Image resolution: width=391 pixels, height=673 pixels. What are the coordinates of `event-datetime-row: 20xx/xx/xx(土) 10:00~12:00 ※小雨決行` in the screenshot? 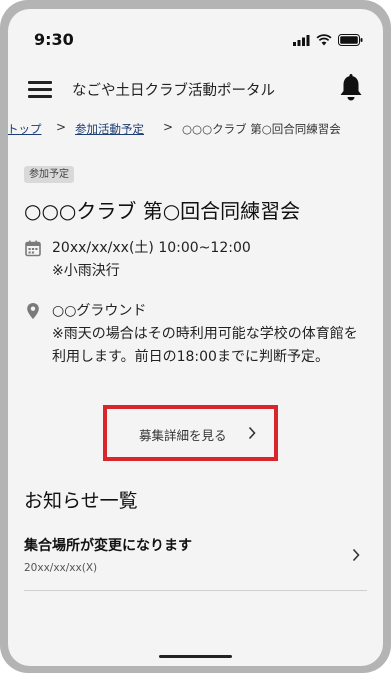 It's located at (196, 261).